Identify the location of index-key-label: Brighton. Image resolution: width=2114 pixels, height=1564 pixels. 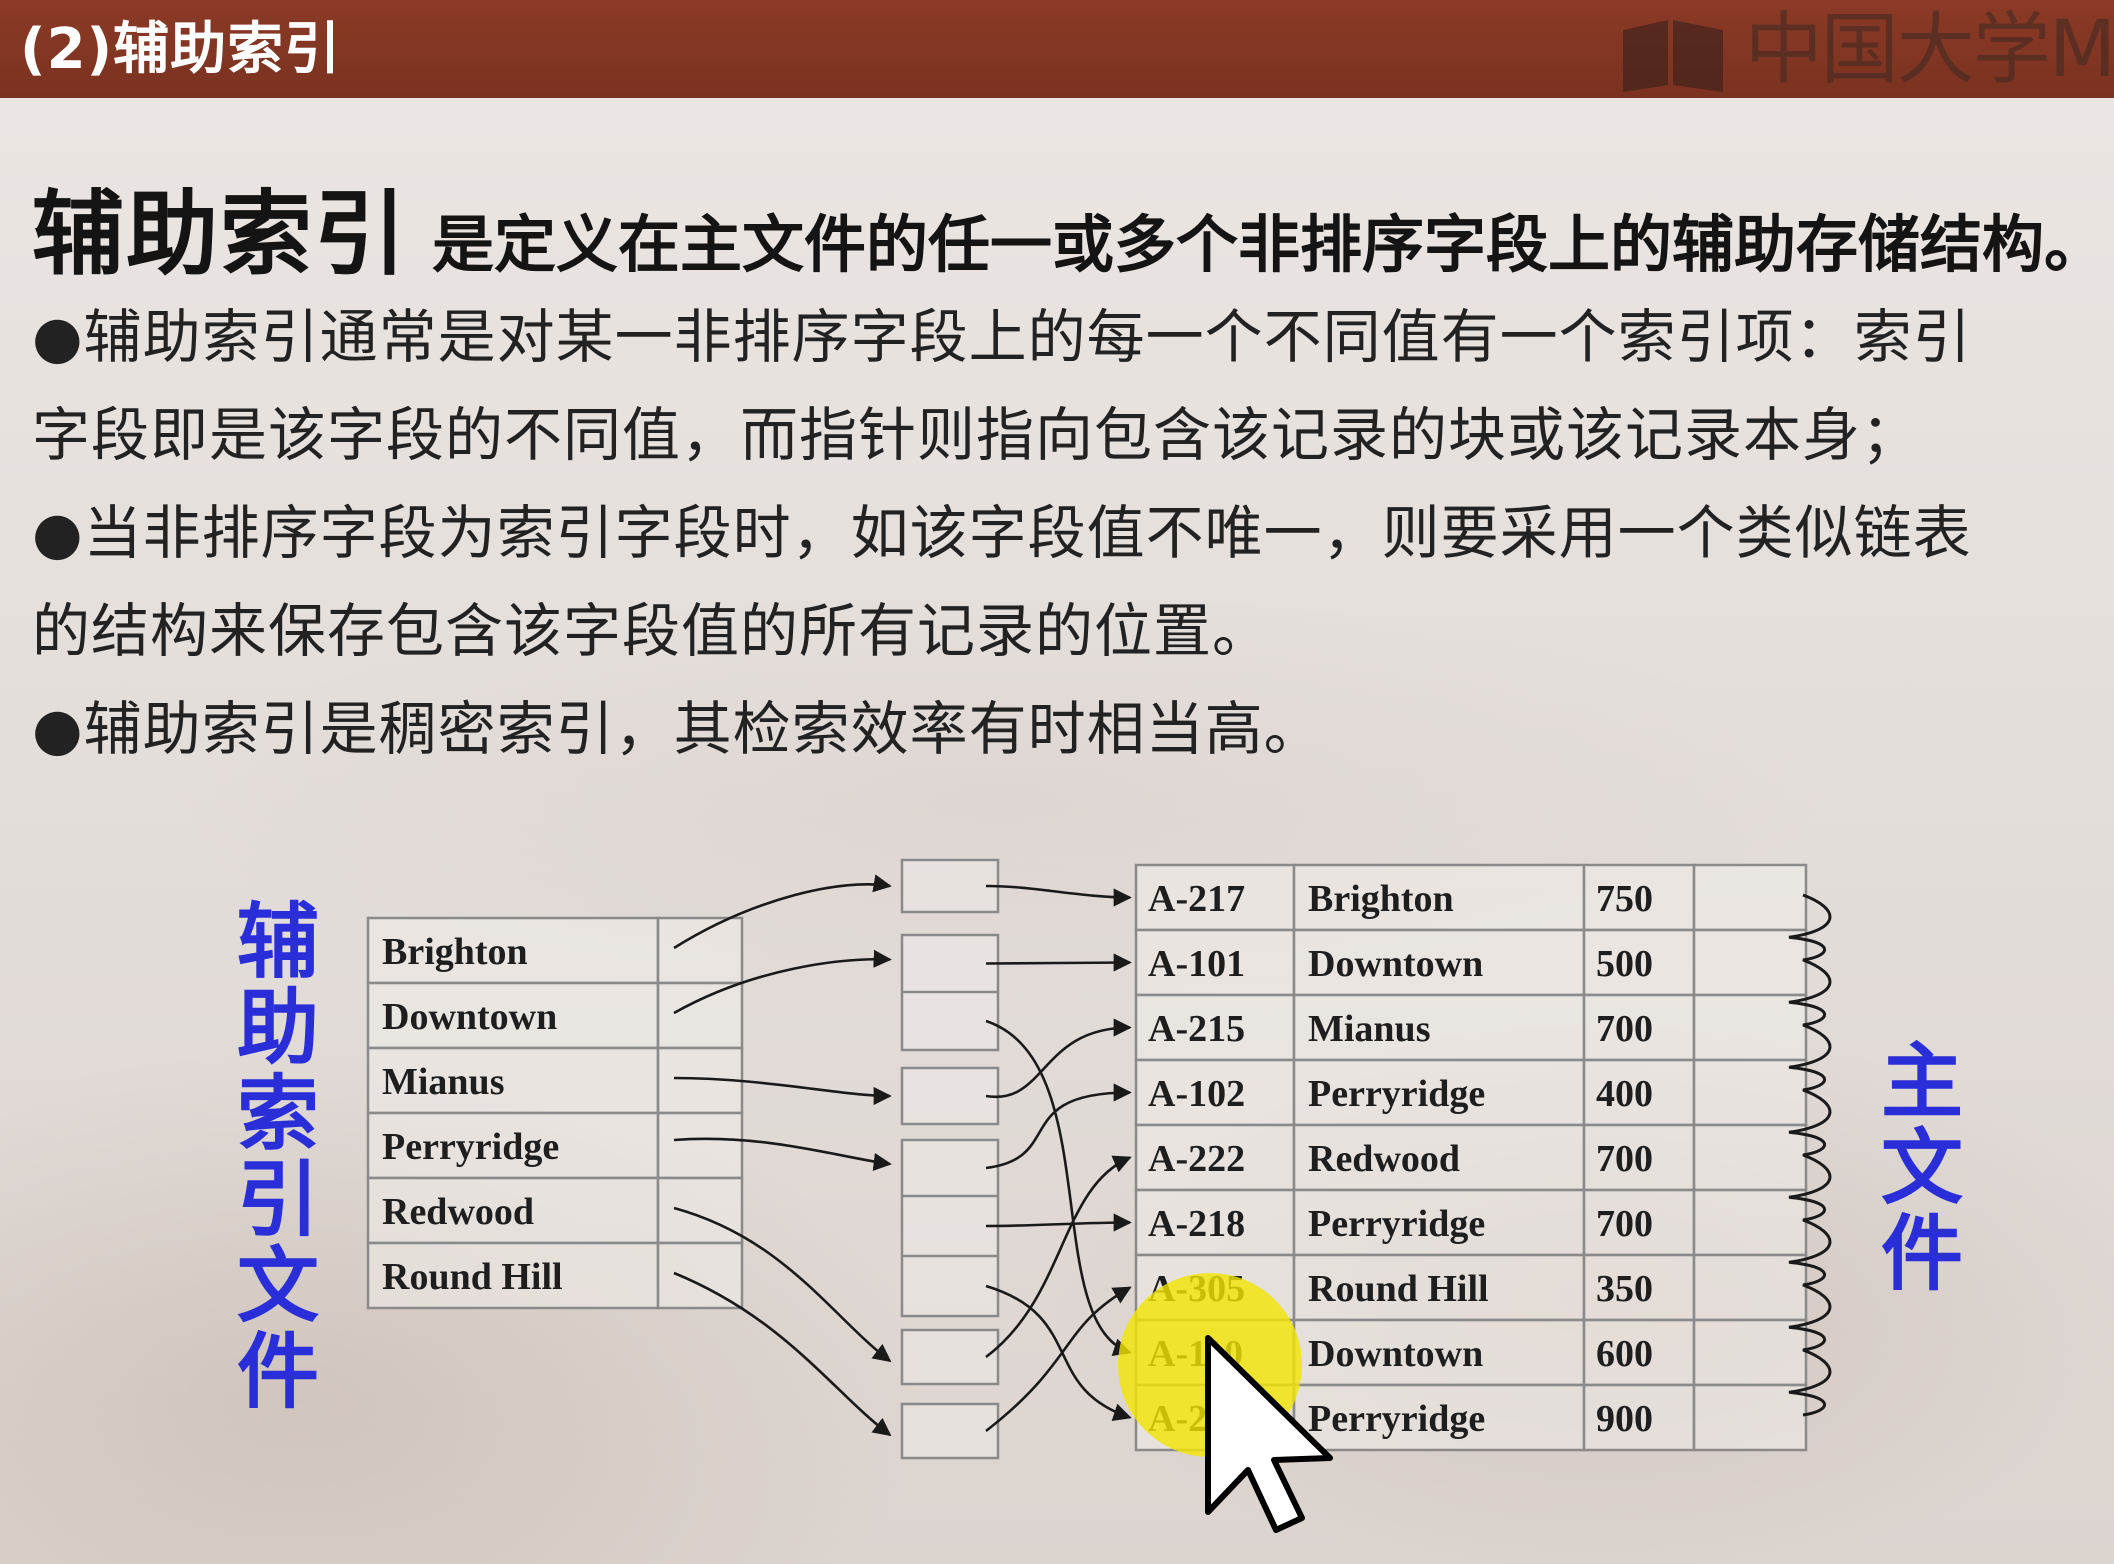
(455, 952).